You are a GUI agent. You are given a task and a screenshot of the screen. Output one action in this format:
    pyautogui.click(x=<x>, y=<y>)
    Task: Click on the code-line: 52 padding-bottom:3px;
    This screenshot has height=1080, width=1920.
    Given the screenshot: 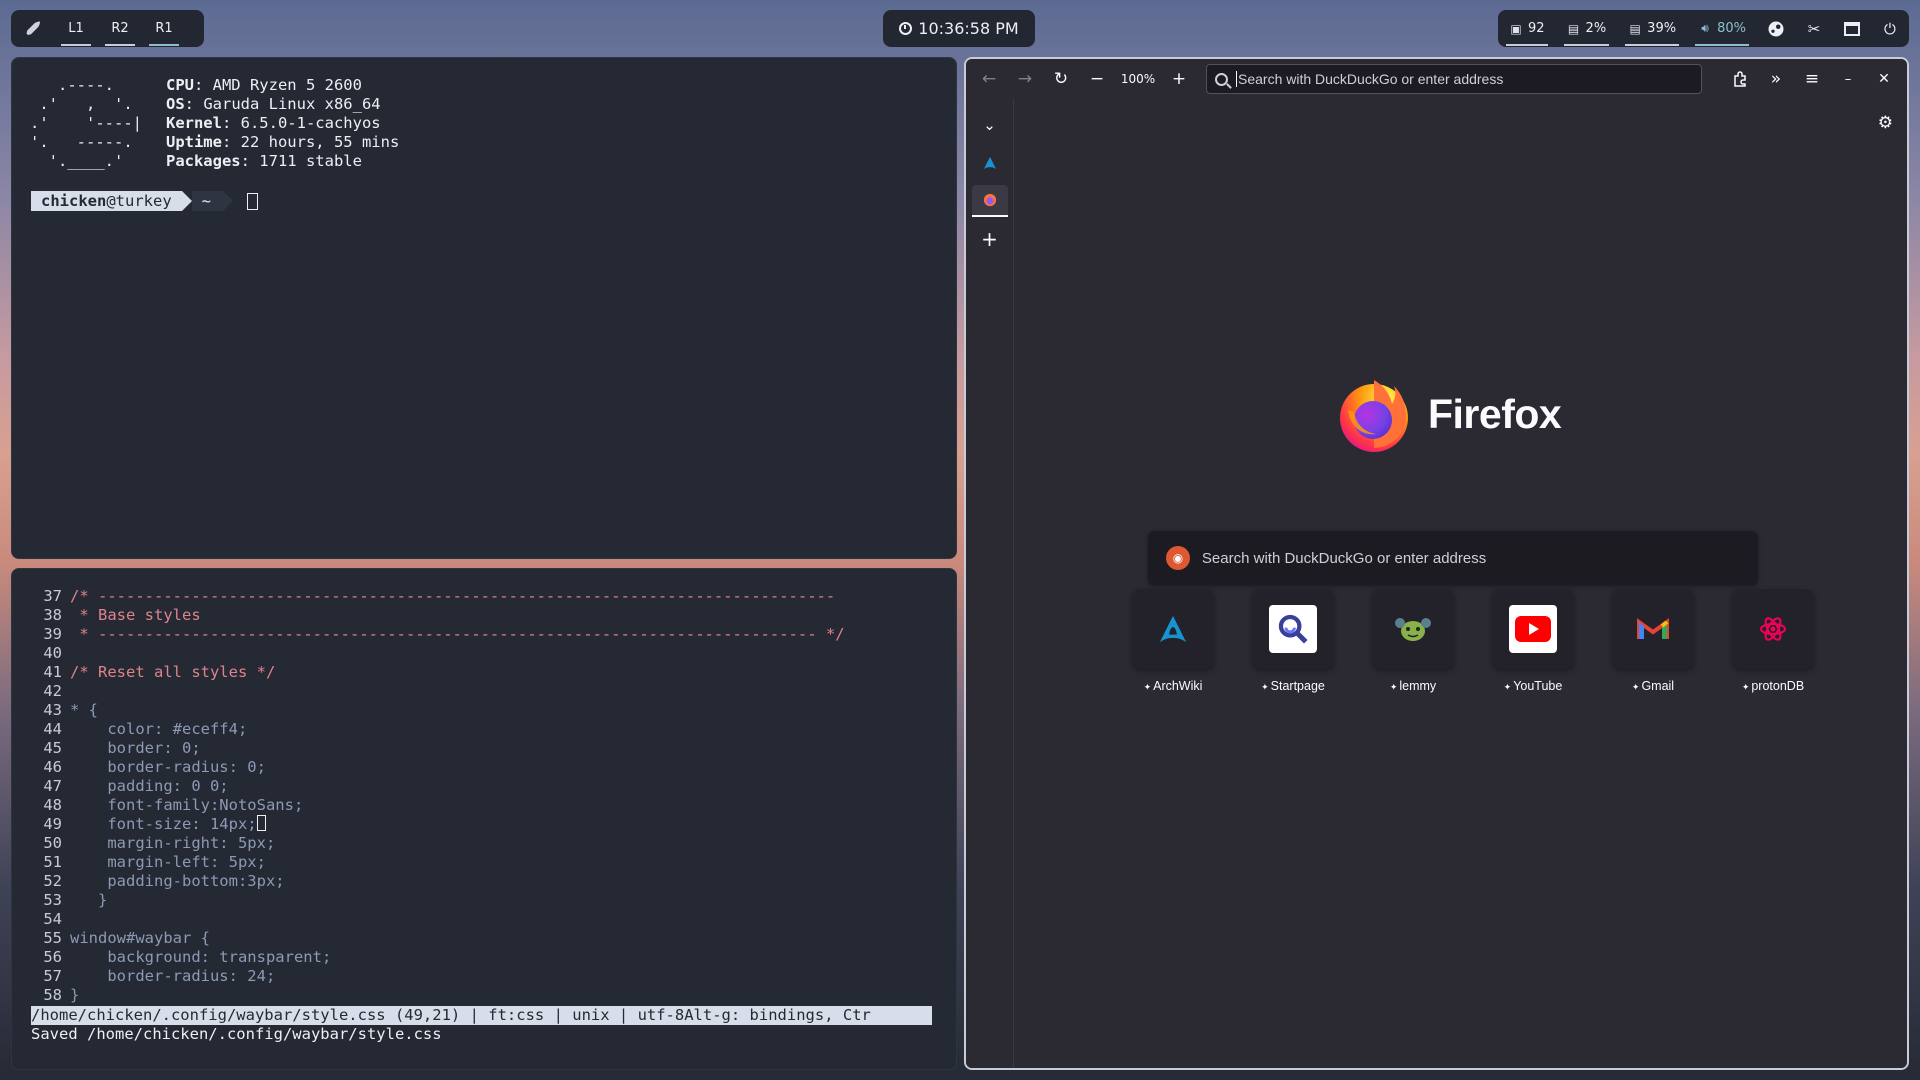 What is the action you would take?
    pyautogui.click(x=437, y=881)
    